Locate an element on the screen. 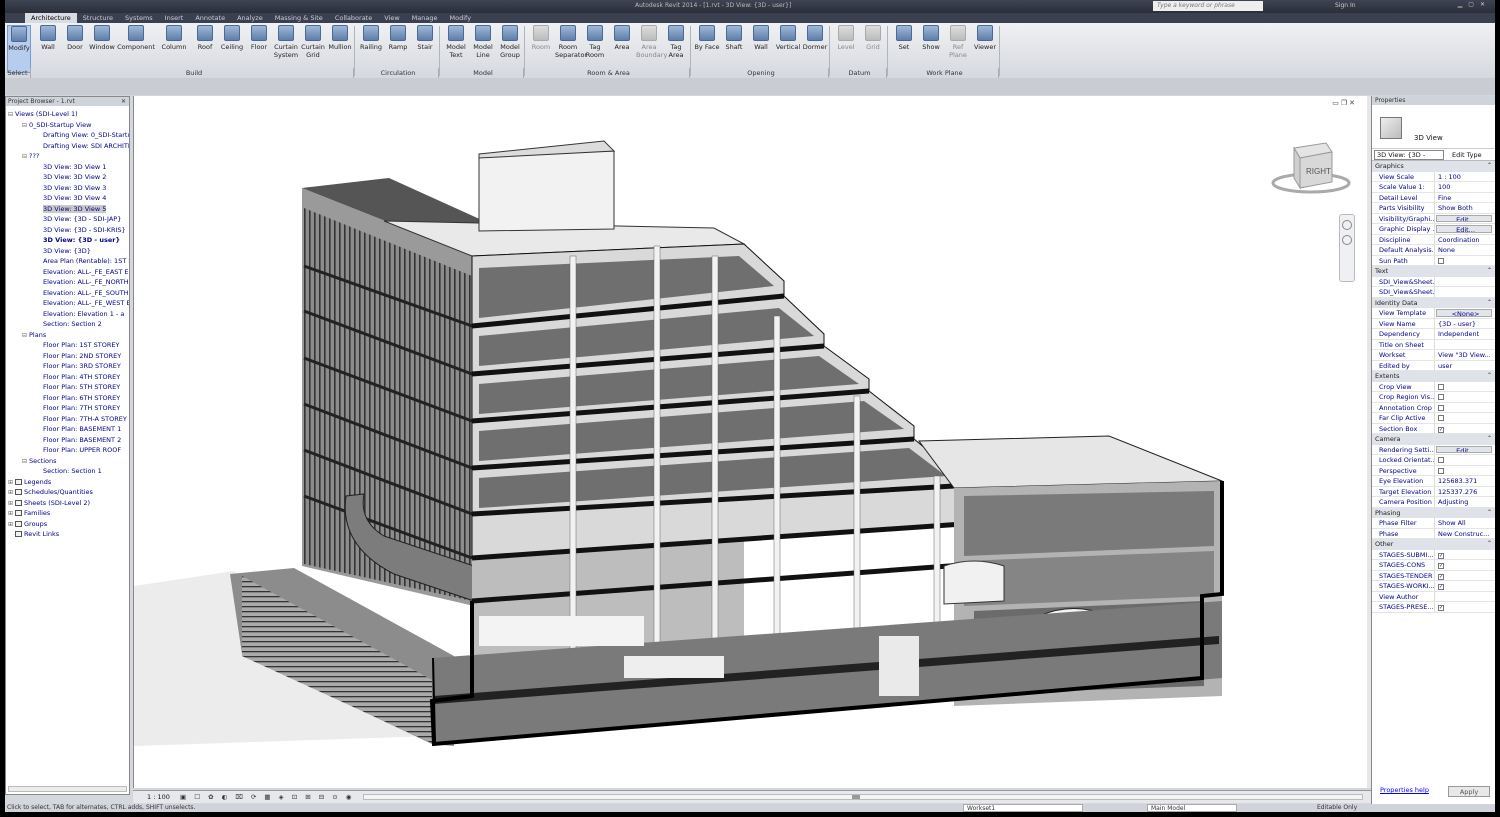  tag-area-button: Tag Area is located at coordinates (676, 42).